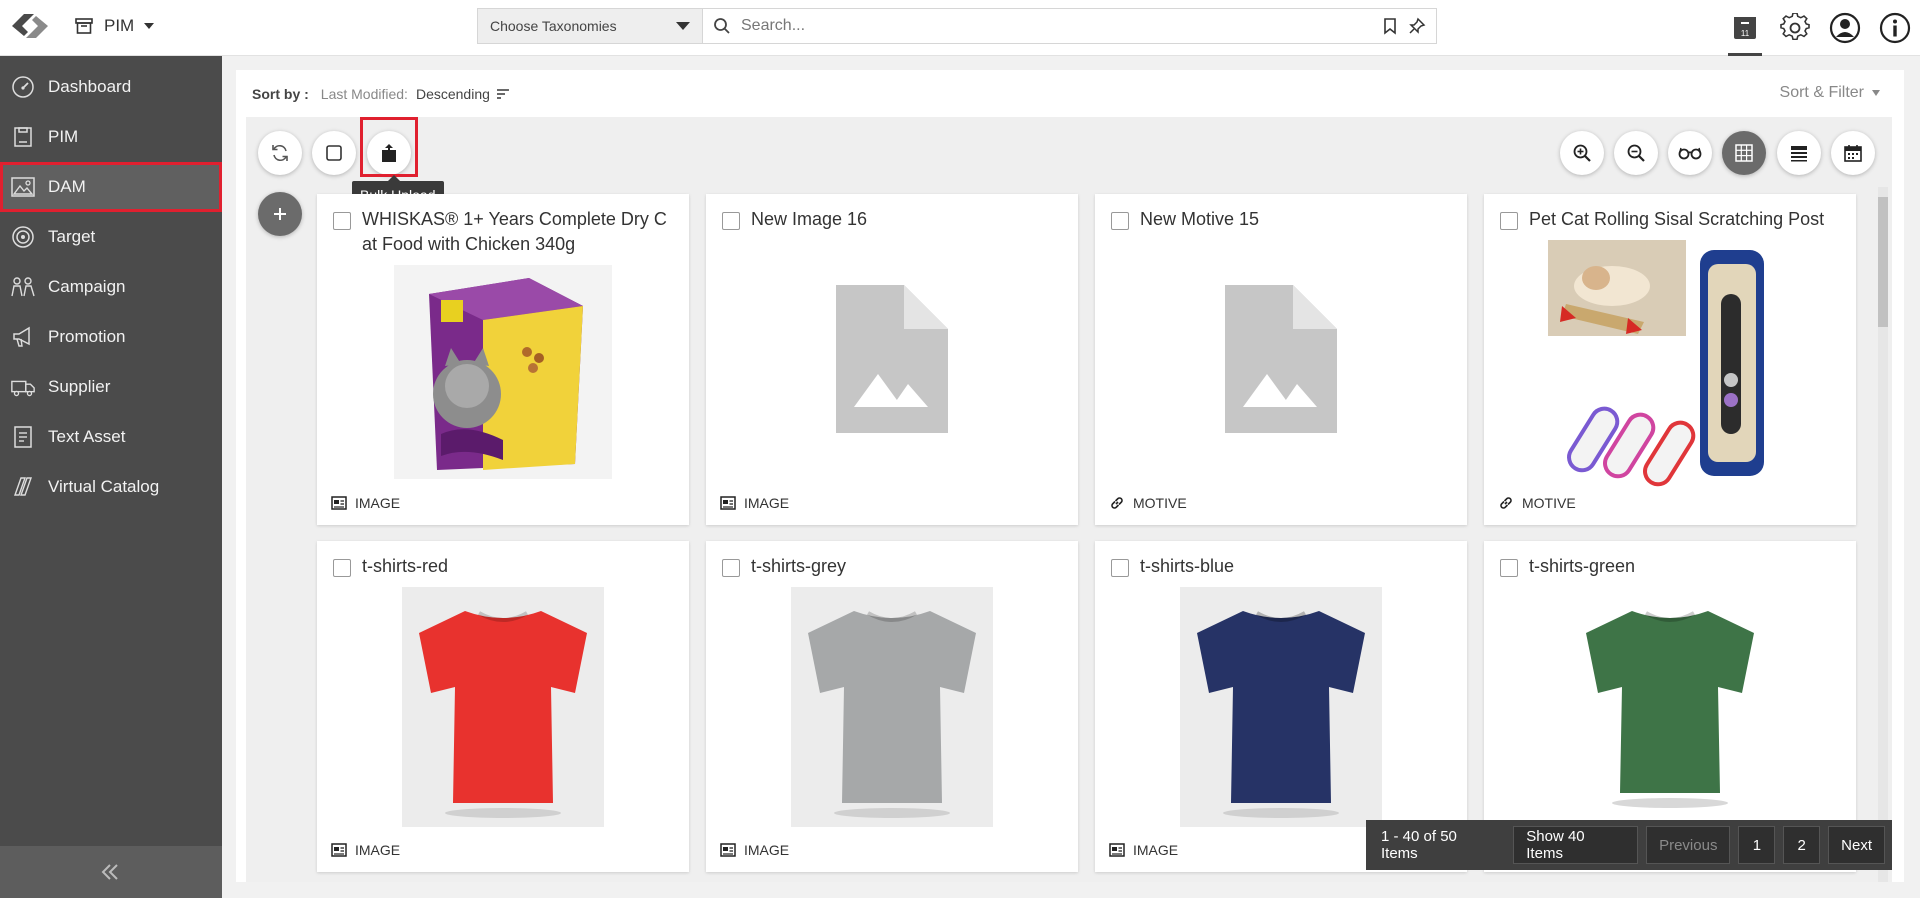  I want to click on archive-badge-icon: 11, so click(1745, 28).